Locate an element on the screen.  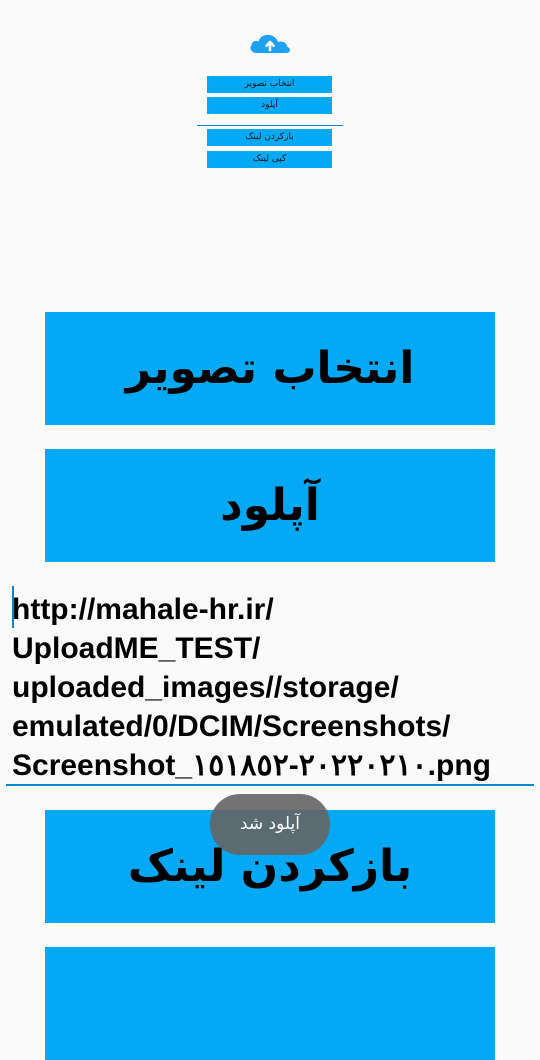
upload-button: آپلود is located at coordinates (270, 505).